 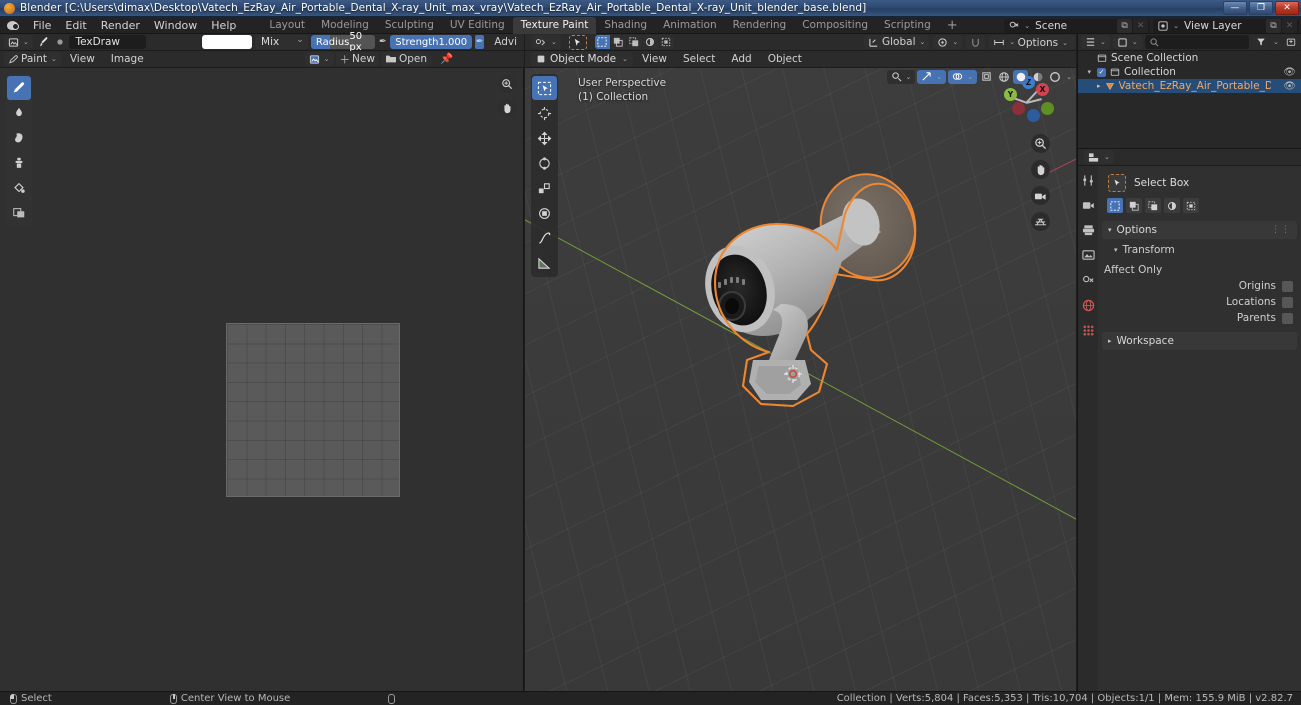 I want to click on unlink-scene-button: ✕, so click(x=1141, y=25).